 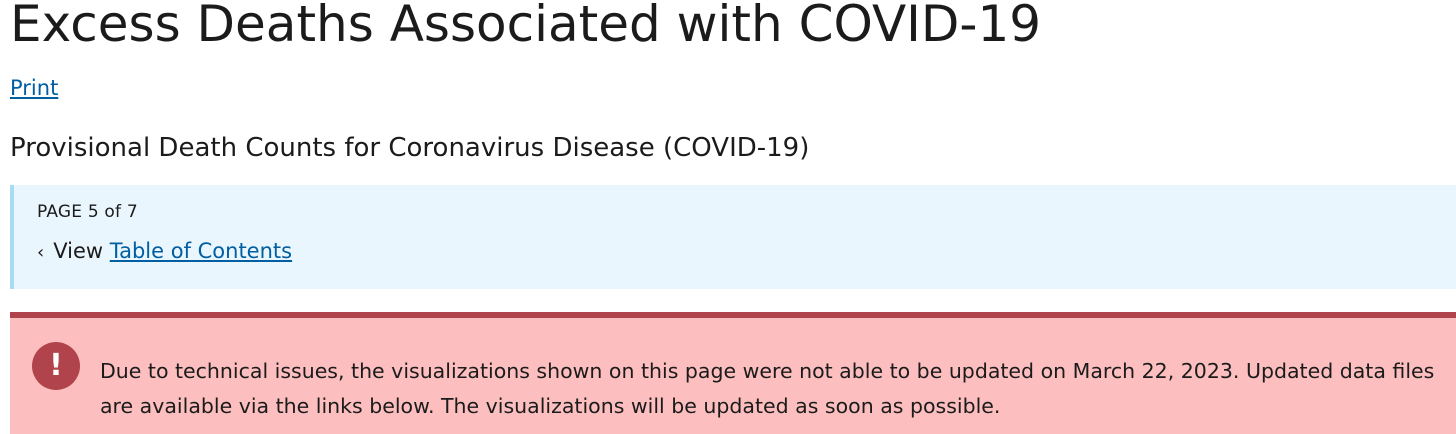 I want to click on table-of-contents-nav: ‹ View Table of Contents, so click(x=164, y=252).